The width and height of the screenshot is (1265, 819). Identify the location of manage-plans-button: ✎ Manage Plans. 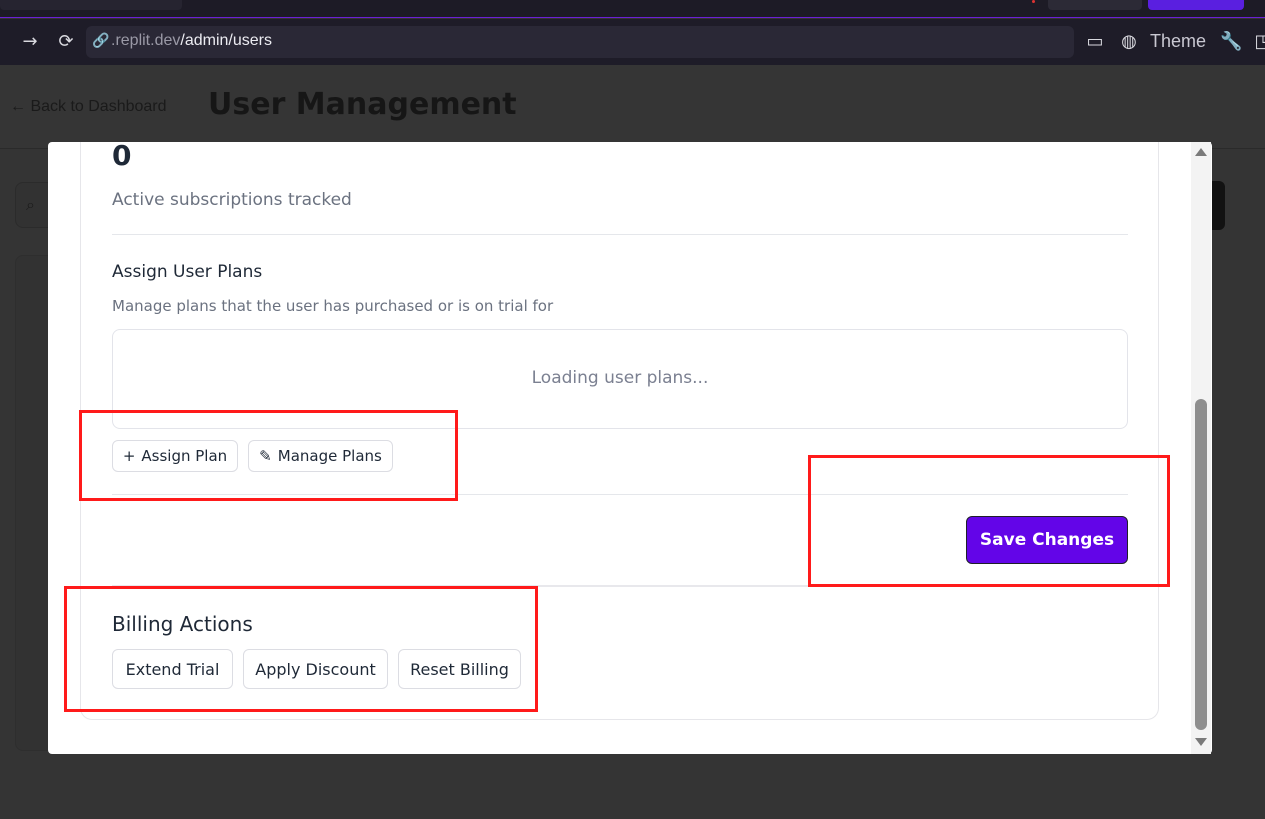
(320, 456).